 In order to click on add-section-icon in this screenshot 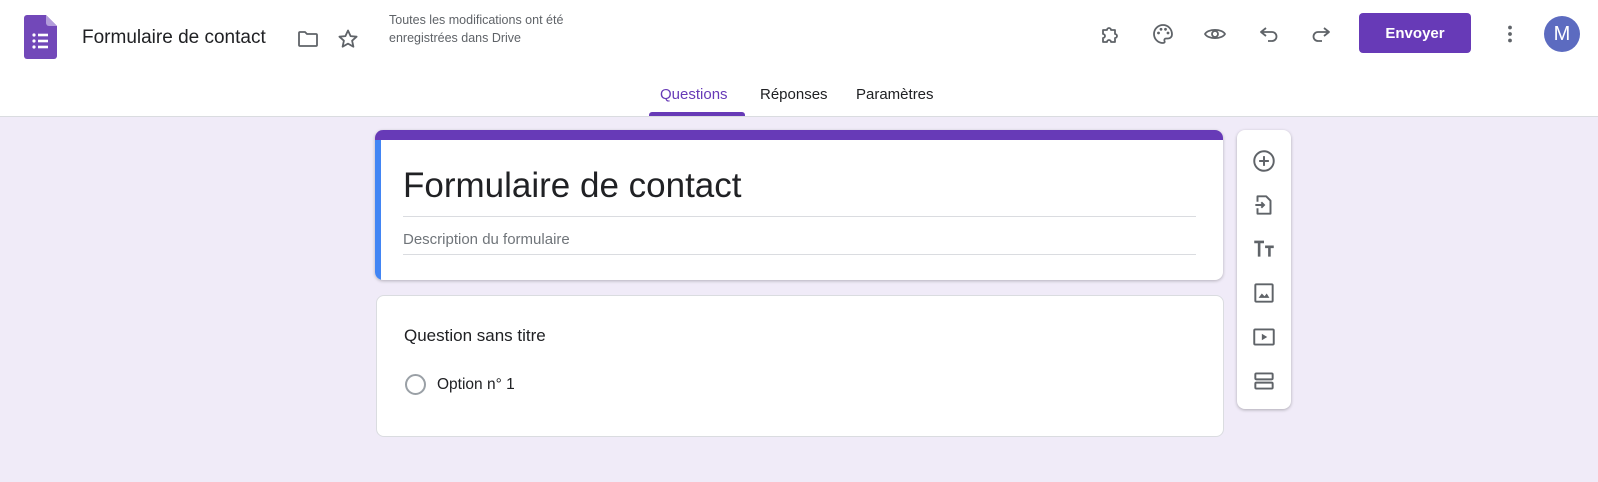, I will do `click(1264, 381)`.